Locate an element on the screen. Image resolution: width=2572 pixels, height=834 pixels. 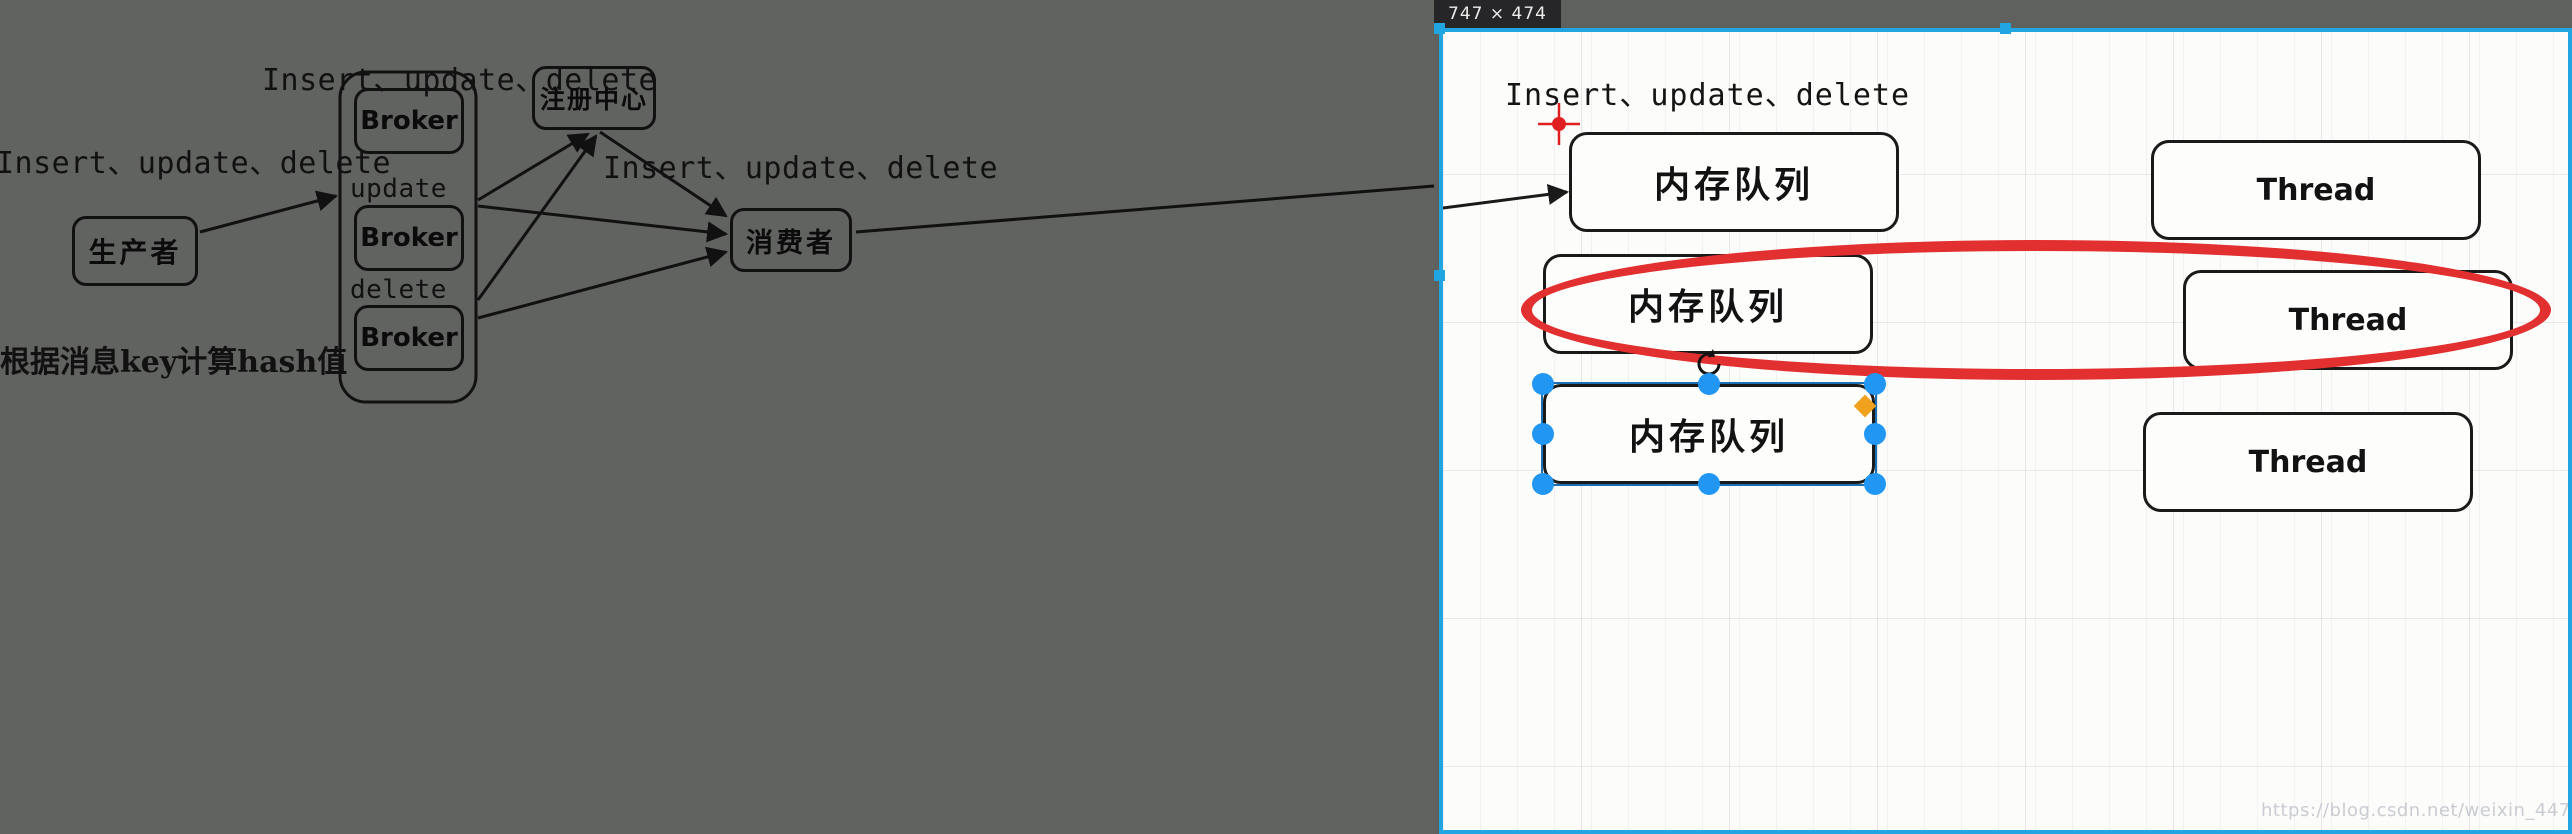
node-registry-center: 注册中心 is located at coordinates (594, 98).